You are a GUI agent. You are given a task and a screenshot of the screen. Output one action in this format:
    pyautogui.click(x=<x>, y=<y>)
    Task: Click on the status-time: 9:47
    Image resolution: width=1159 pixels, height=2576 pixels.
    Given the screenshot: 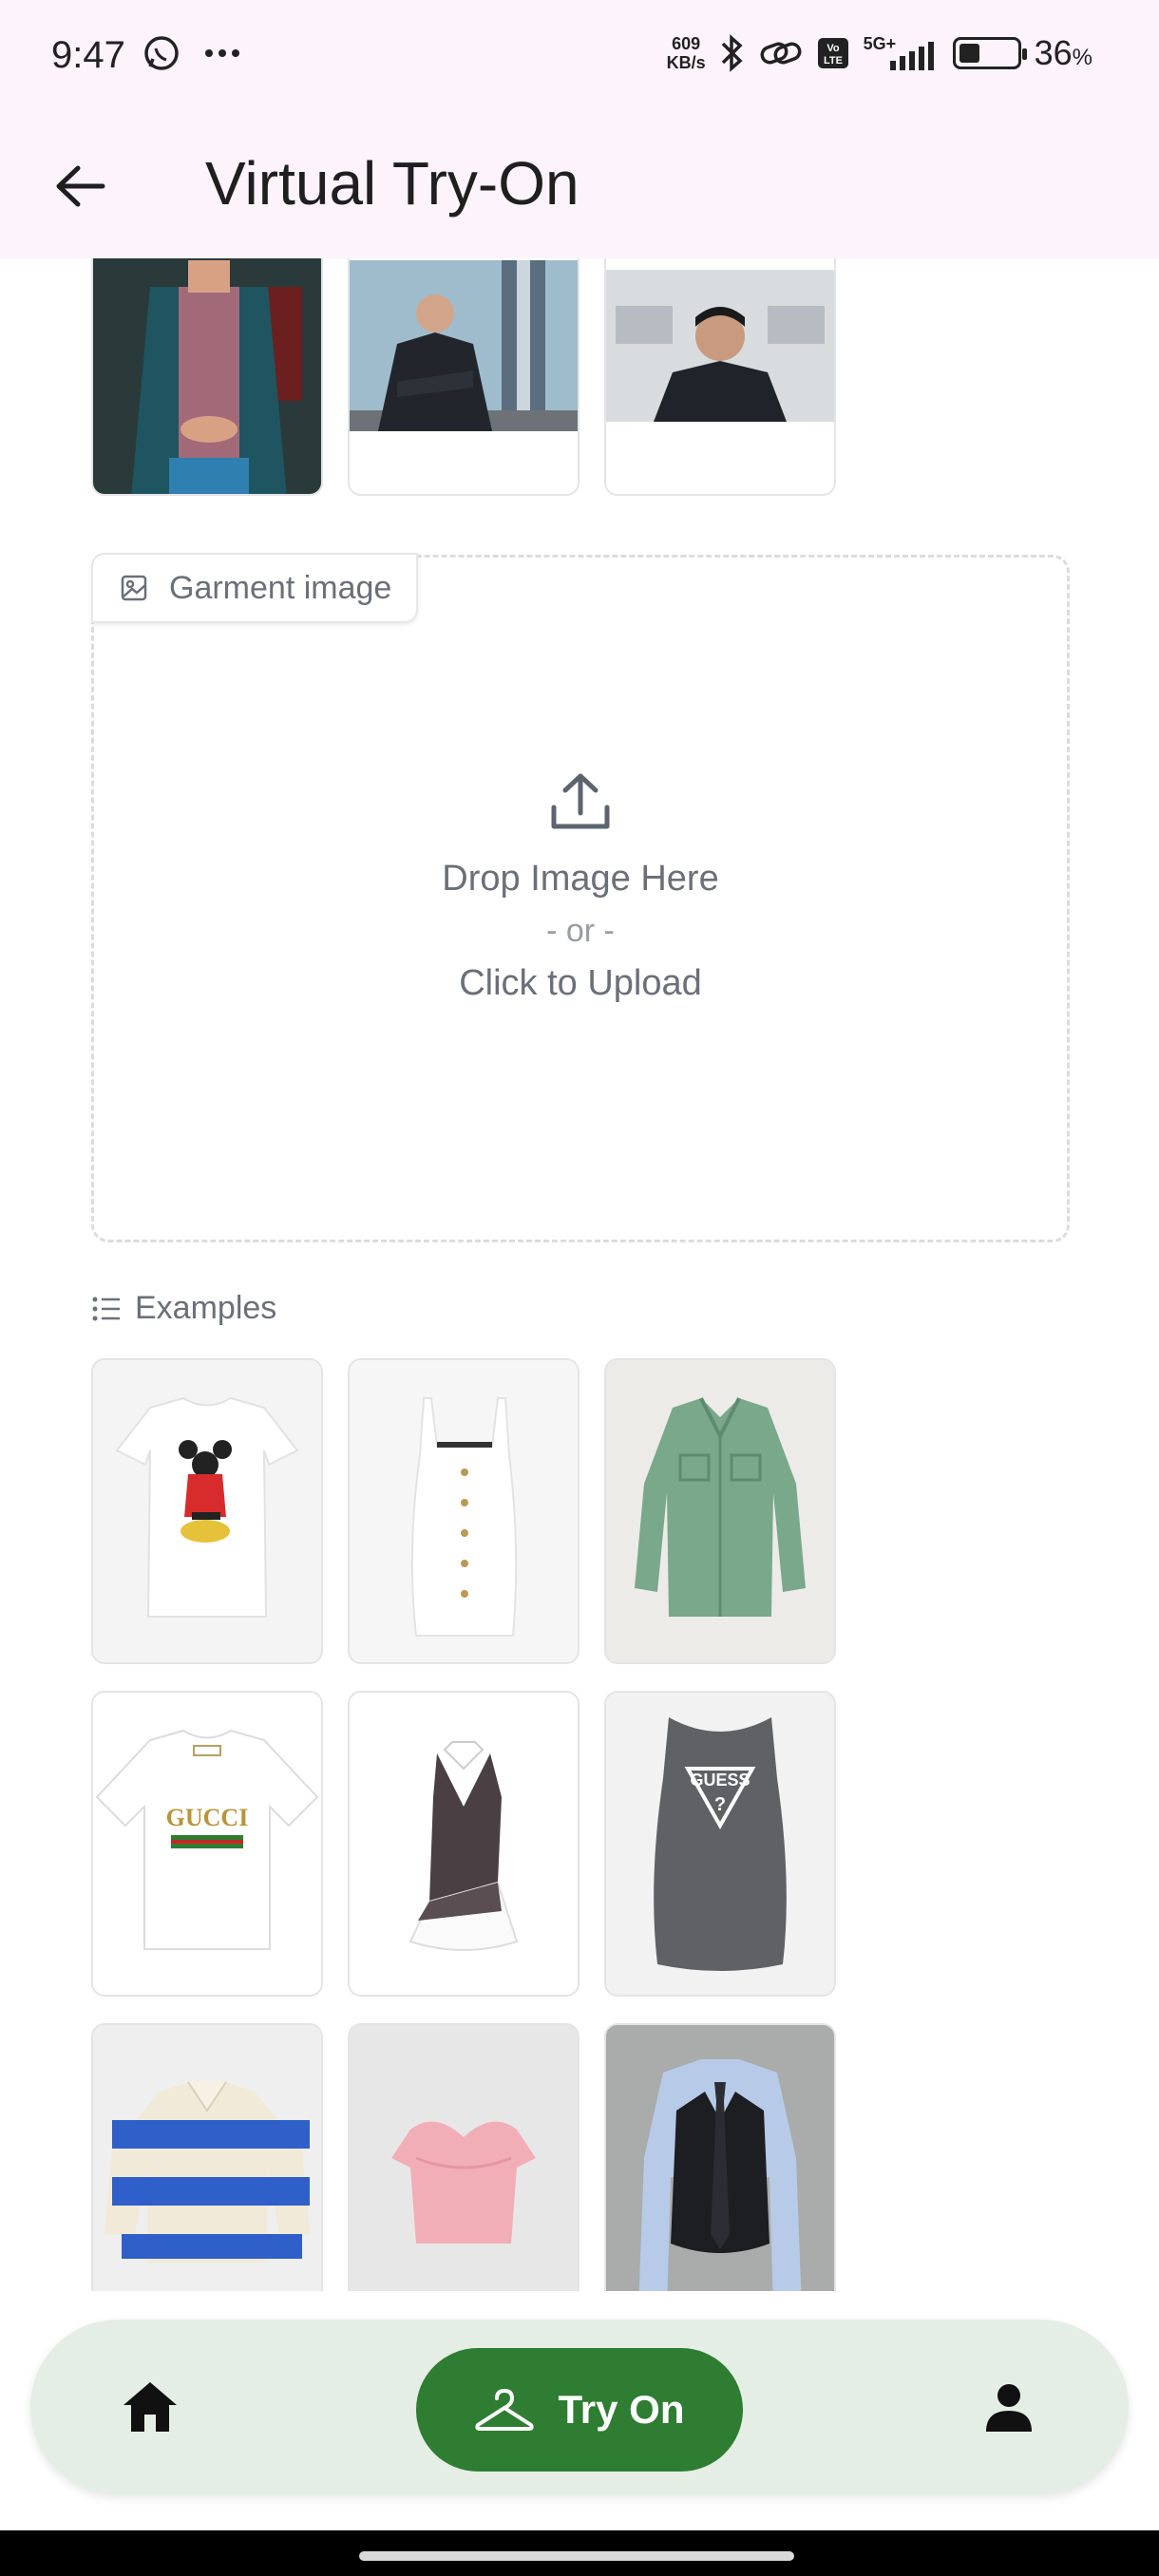 What is the action you would take?
    pyautogui.click(x=88, y=55)
    